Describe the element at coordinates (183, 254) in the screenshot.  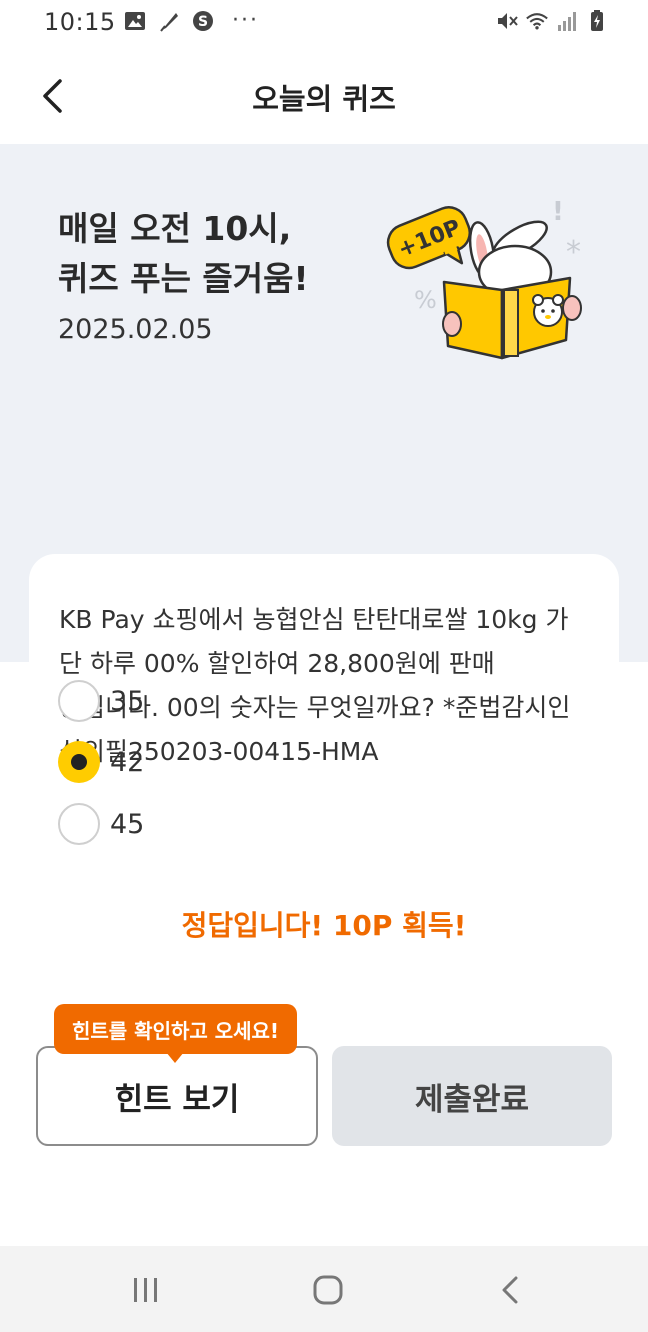
I see `hero-headline: 매일 오전 10시, 퀴즈 푸는 즐거움!` at that location.